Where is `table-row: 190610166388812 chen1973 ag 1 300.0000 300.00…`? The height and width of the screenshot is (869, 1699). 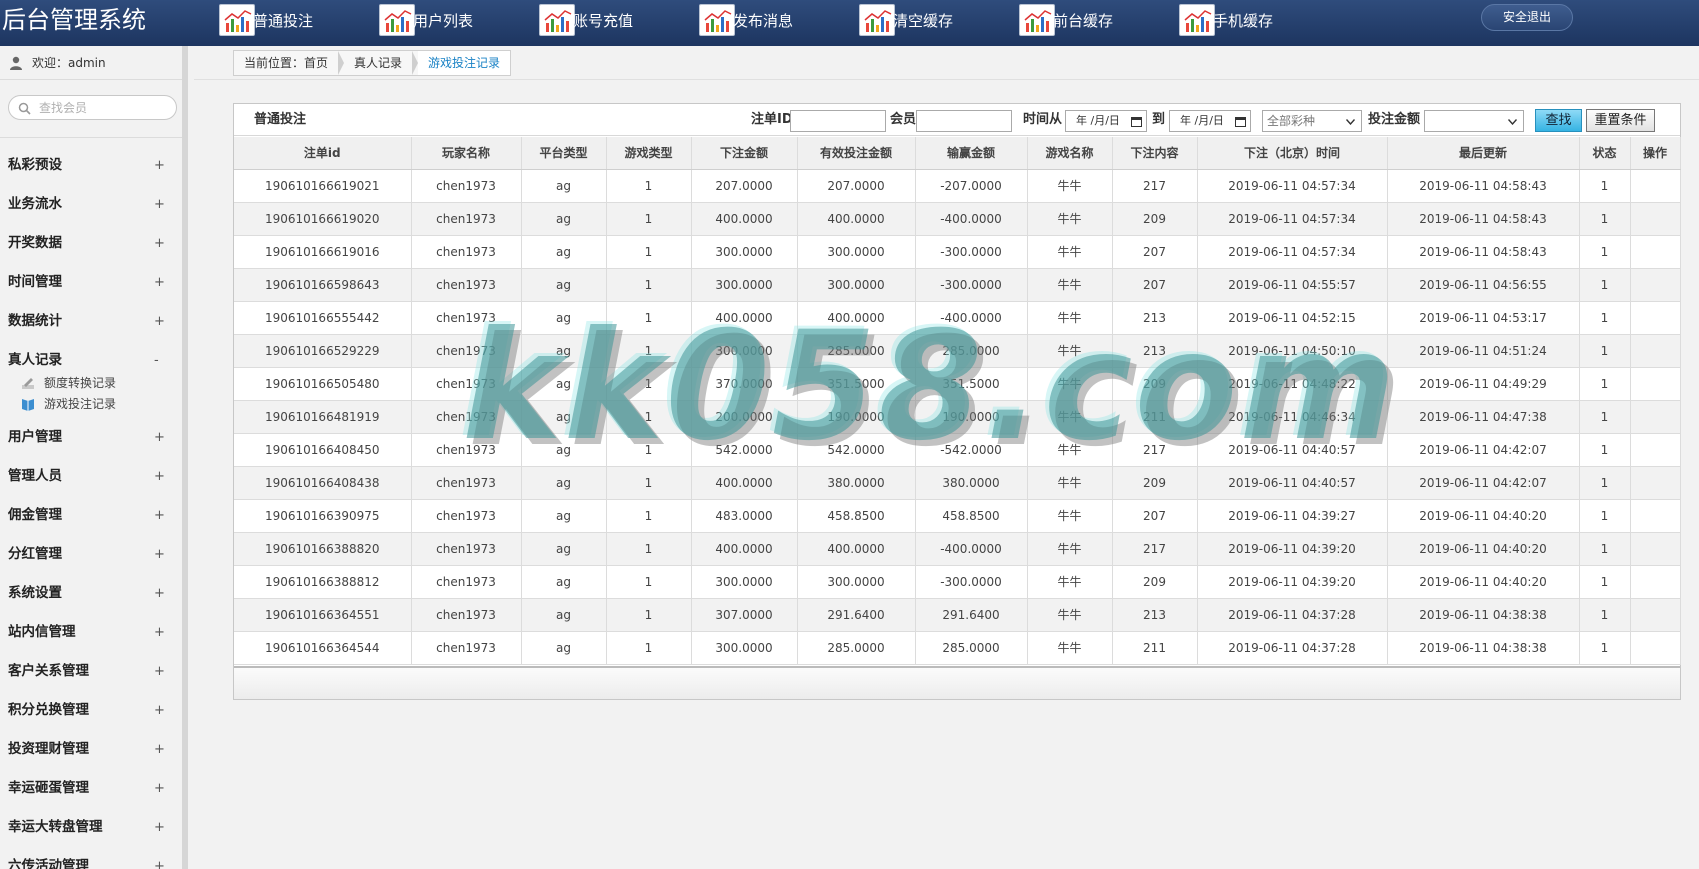
table-row: 190610166388812 chen1973 ag 1 300.0000 300.00… is located at coordinates (957, 582).